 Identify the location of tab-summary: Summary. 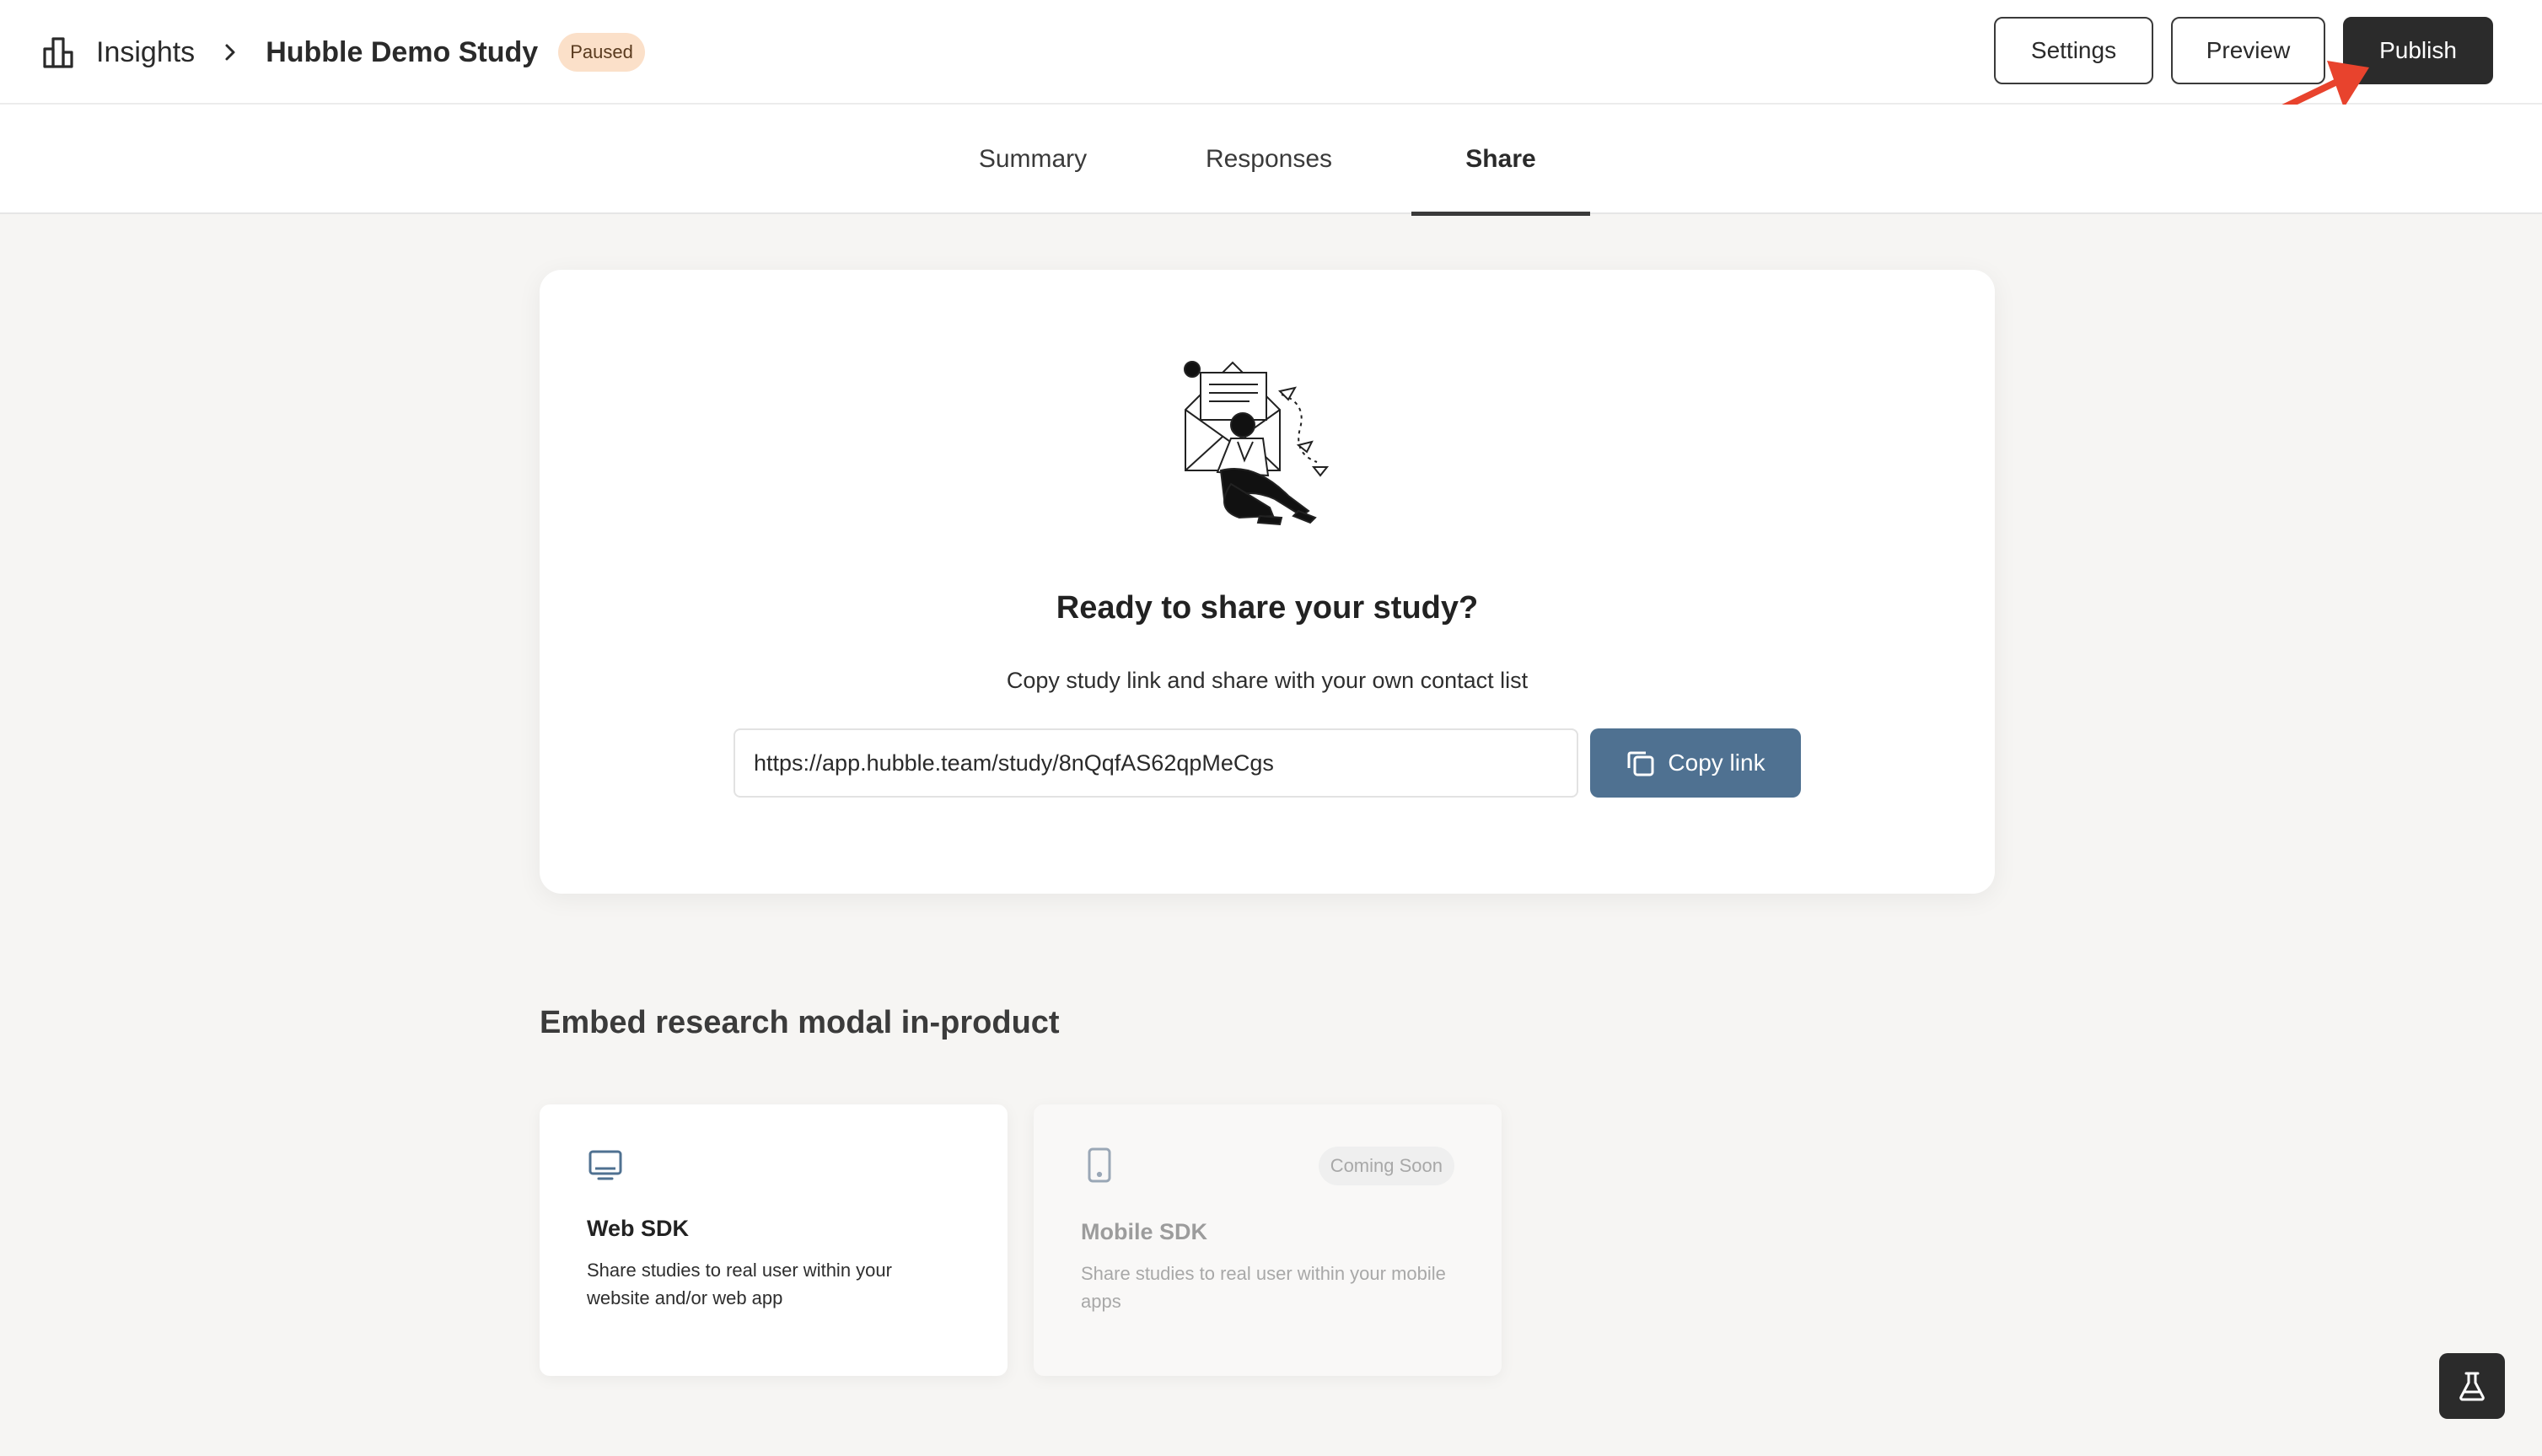
(1033, 159).